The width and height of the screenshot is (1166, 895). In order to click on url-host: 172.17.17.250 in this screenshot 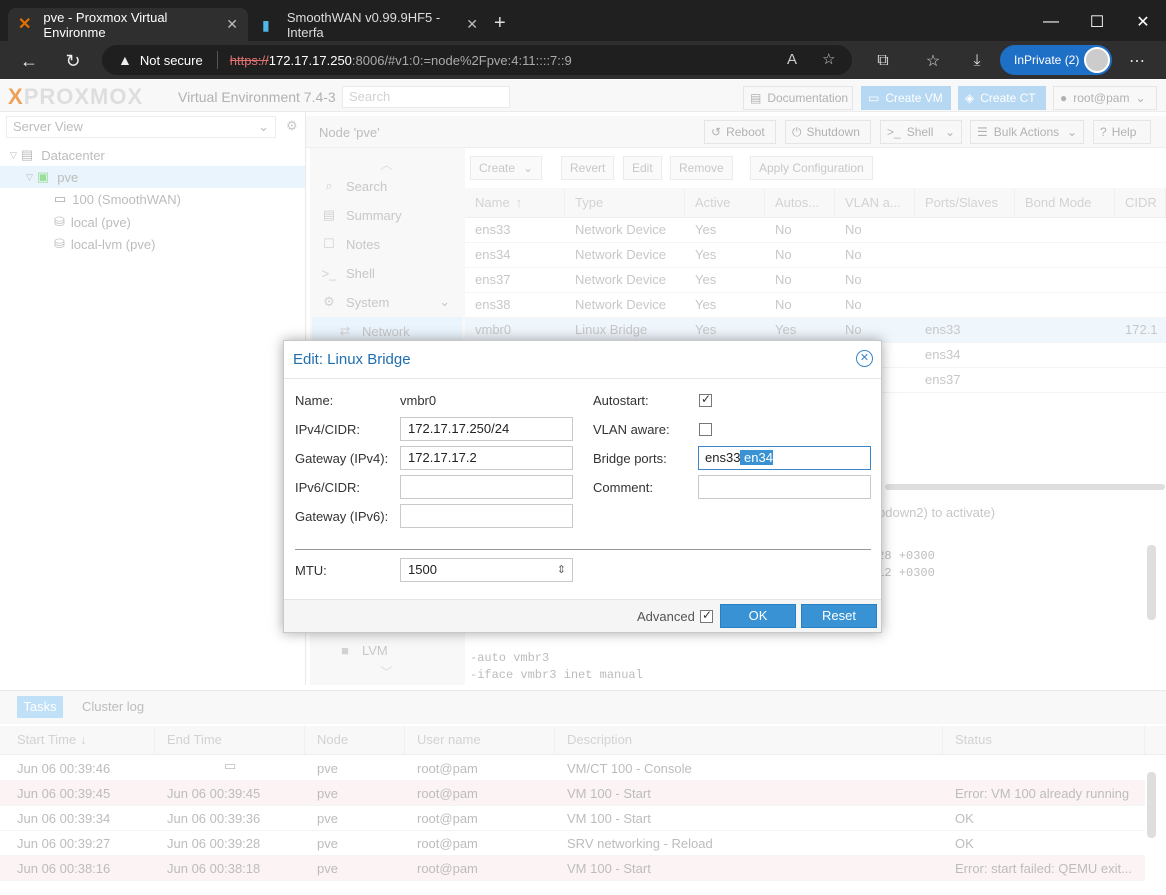, I will do `click(310, 60)`.